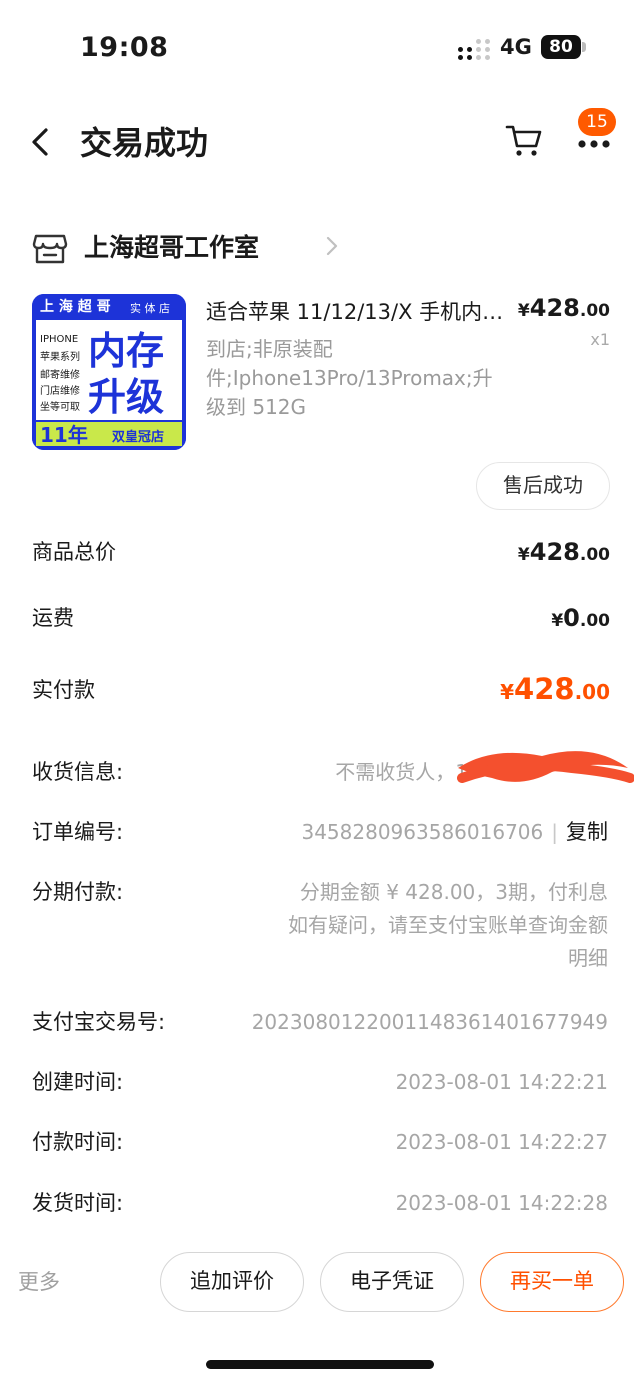 Image resolution: width=640 pixels, height=1386 pixels. What do you see at coordinates (232, 1282) in the screenshot?
I see `add-review-button: 追加评价` at bounding box center [232, 1282].